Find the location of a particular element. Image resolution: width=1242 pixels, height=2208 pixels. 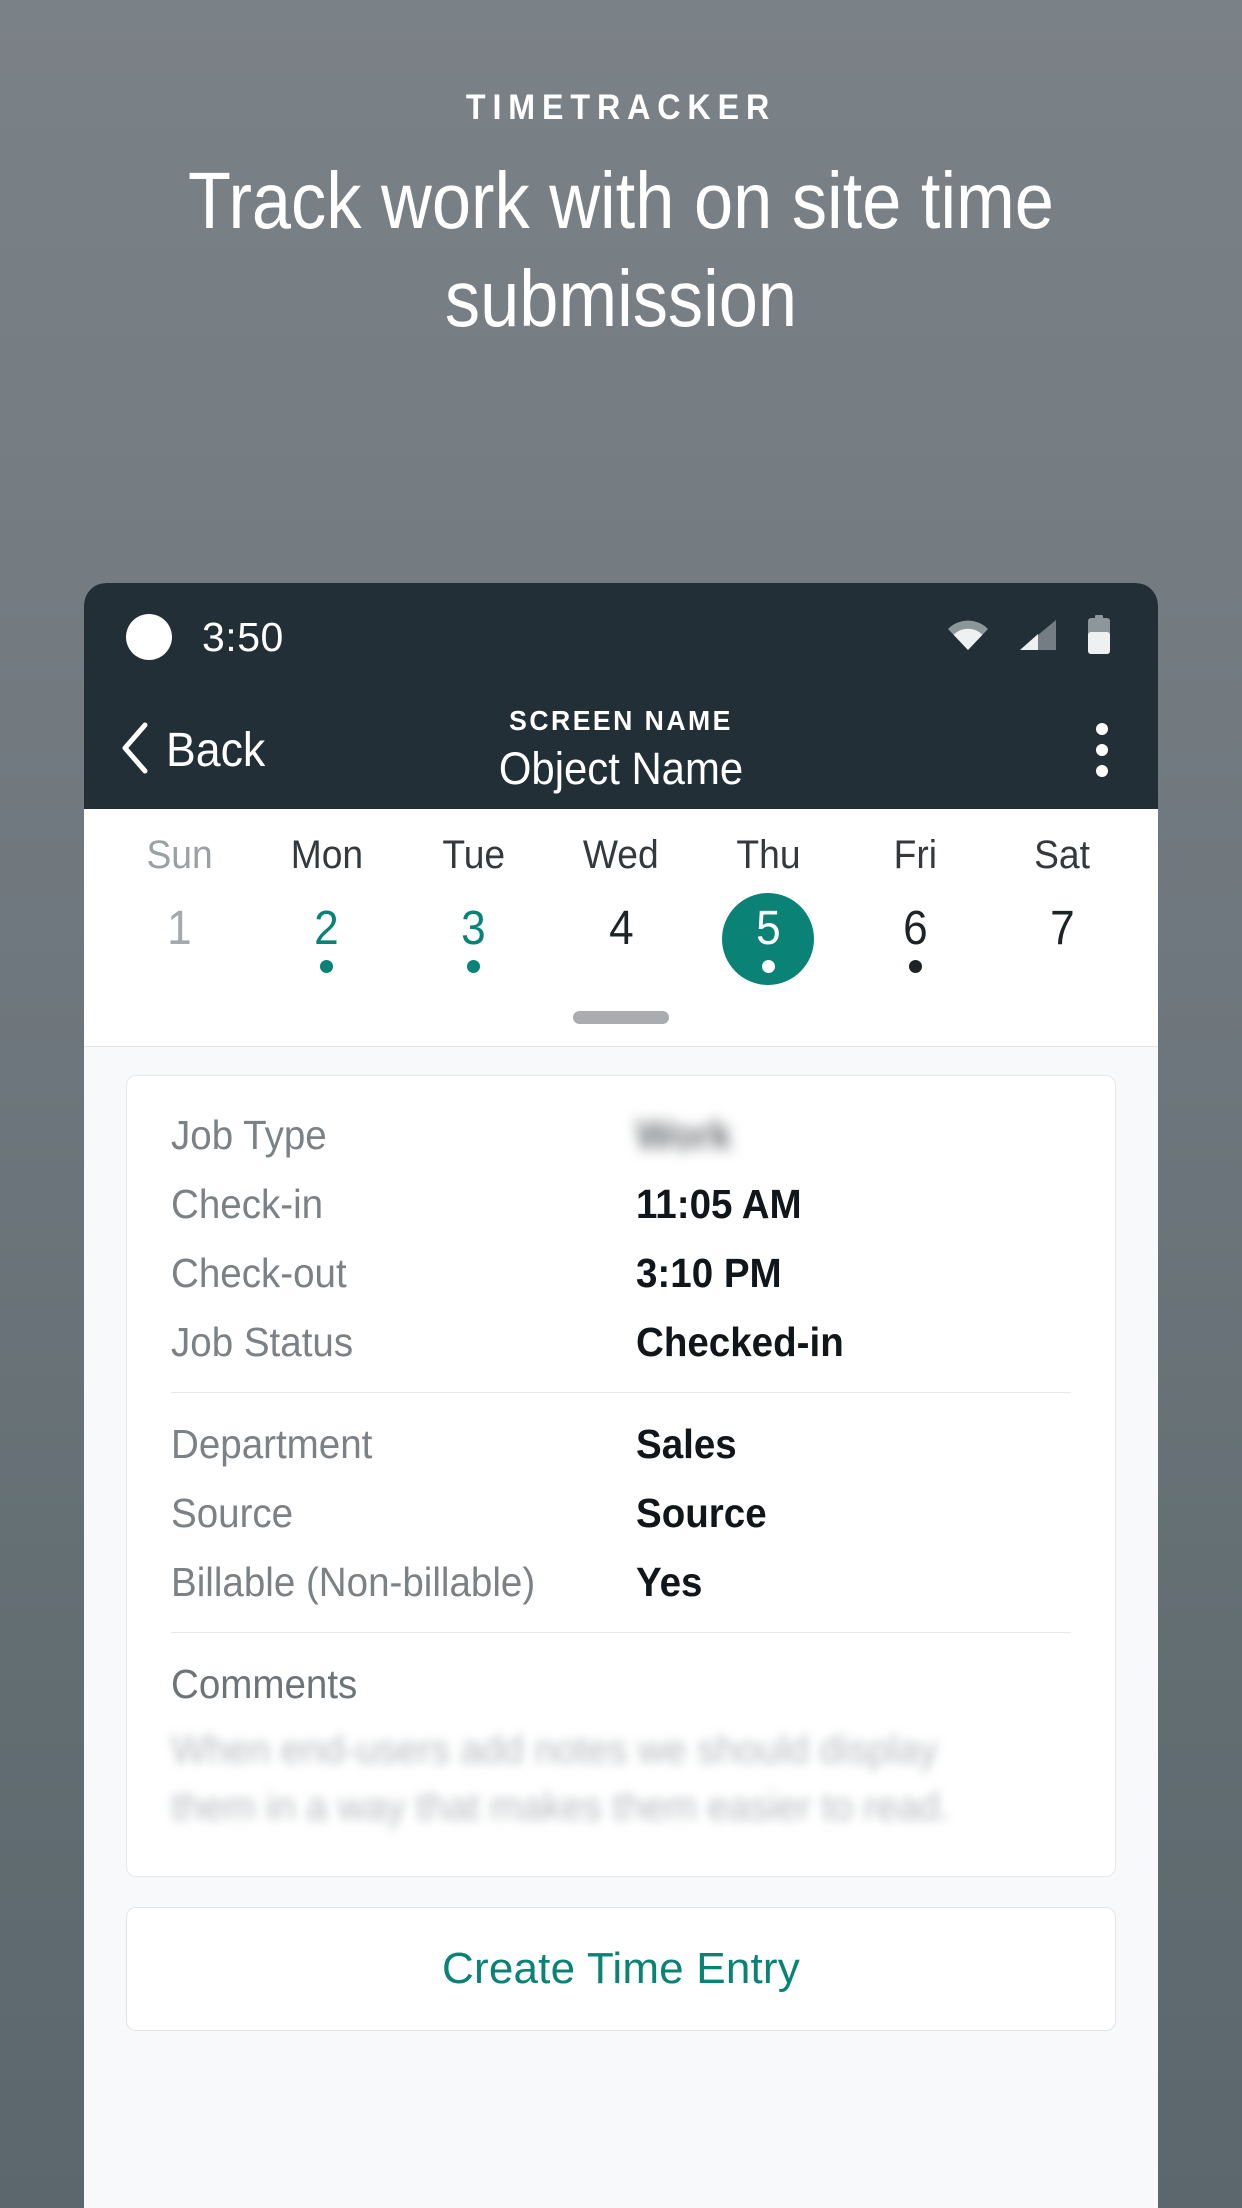

detail-value-job-status: Checked-in is located at coordinates (740, 1342).